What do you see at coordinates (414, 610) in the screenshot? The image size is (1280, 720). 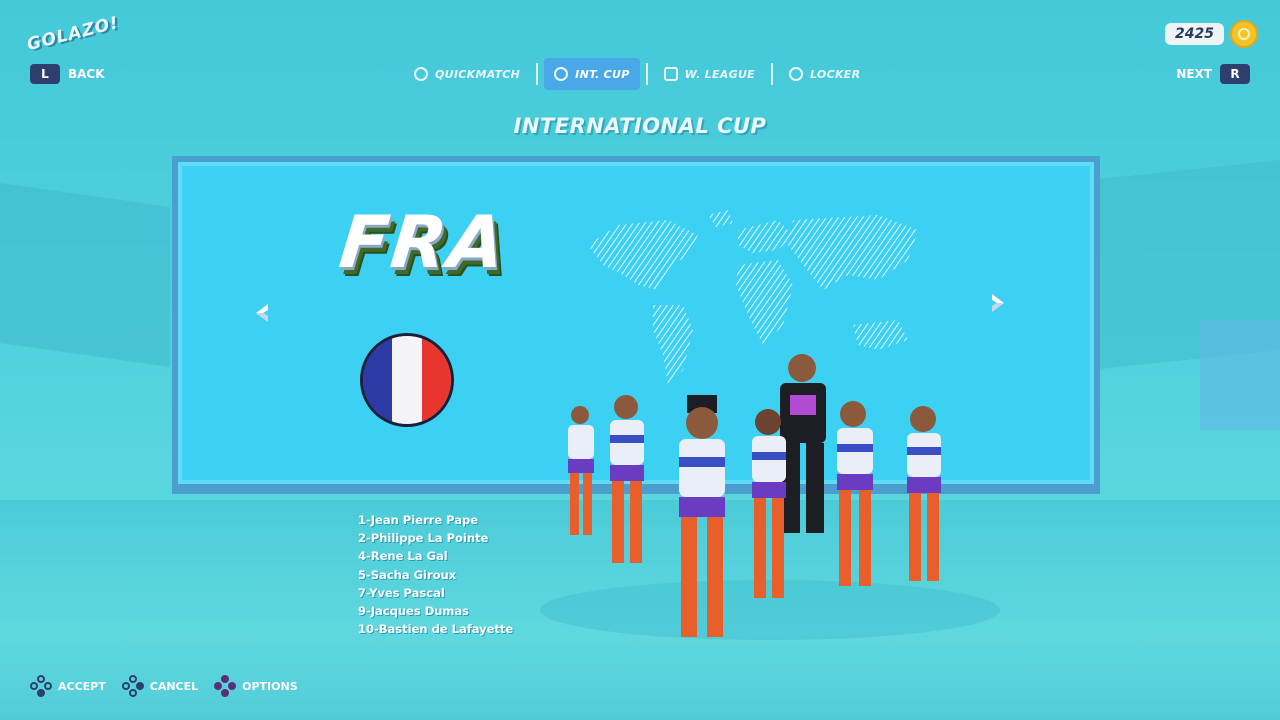 I see `roster-player: 9-Jacques Dumas` at bounding box center [414, 610].